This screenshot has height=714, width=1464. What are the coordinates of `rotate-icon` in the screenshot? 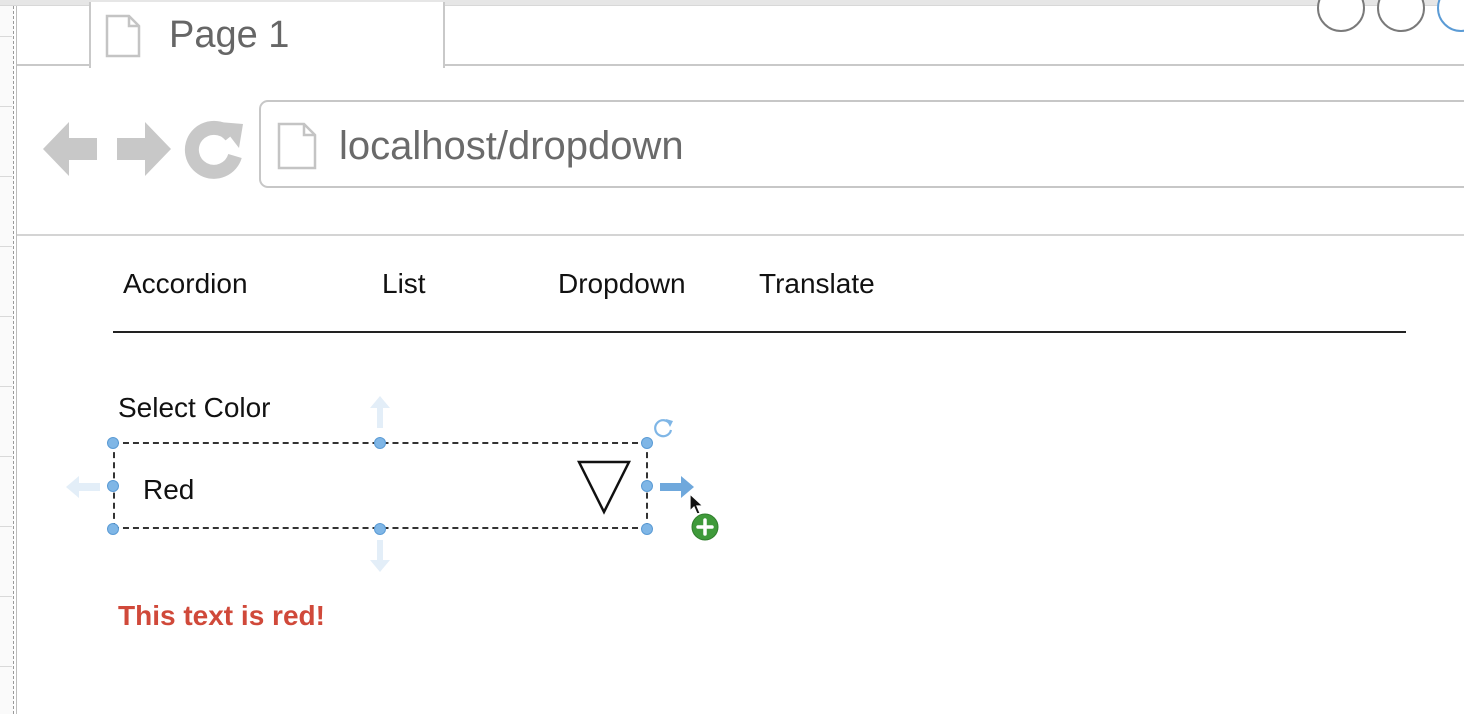 It's located at (664, 427).